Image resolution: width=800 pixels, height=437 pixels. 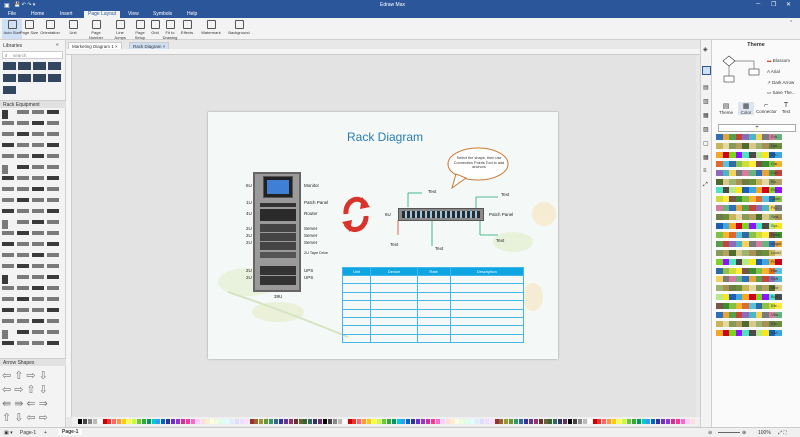 I want to click on theme-tab: ▤ Theme, so click(x=726, y=108).